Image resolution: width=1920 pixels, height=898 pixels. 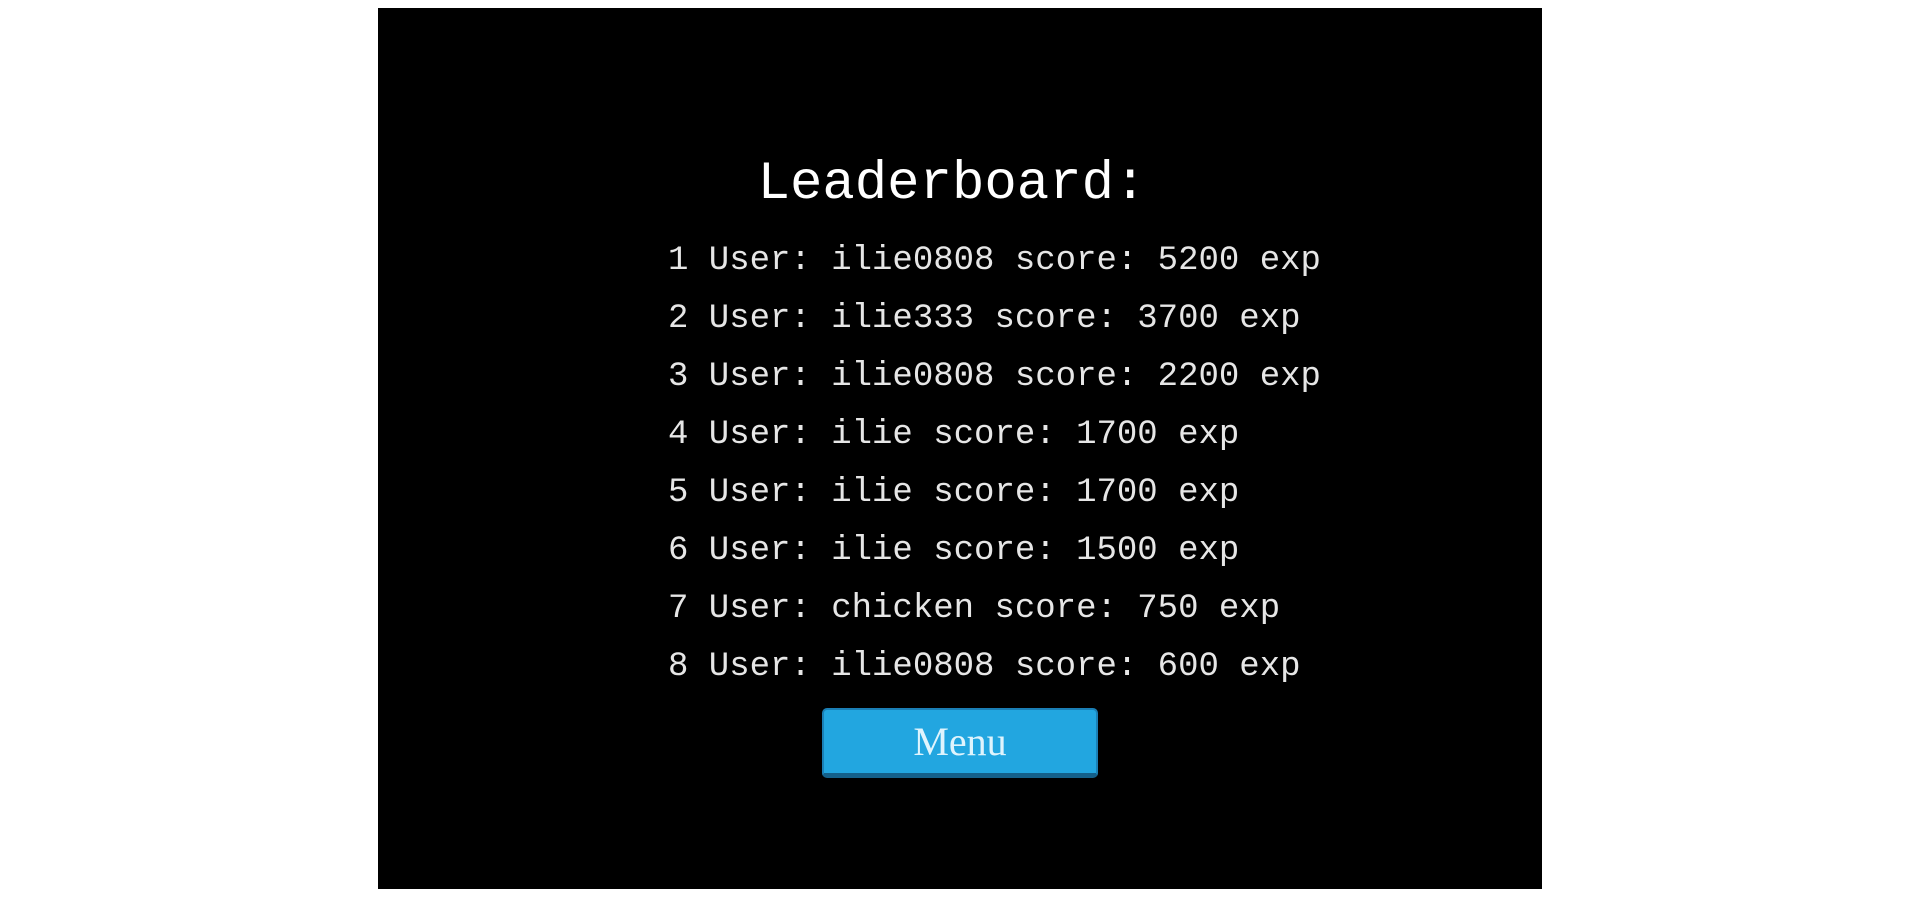 What do you see at coordinates (954, 435) in the screenshot?
I see `leaderboard-entry-4: 4 User: ilie score: 1700 exp` at bounding box center [954, 435].